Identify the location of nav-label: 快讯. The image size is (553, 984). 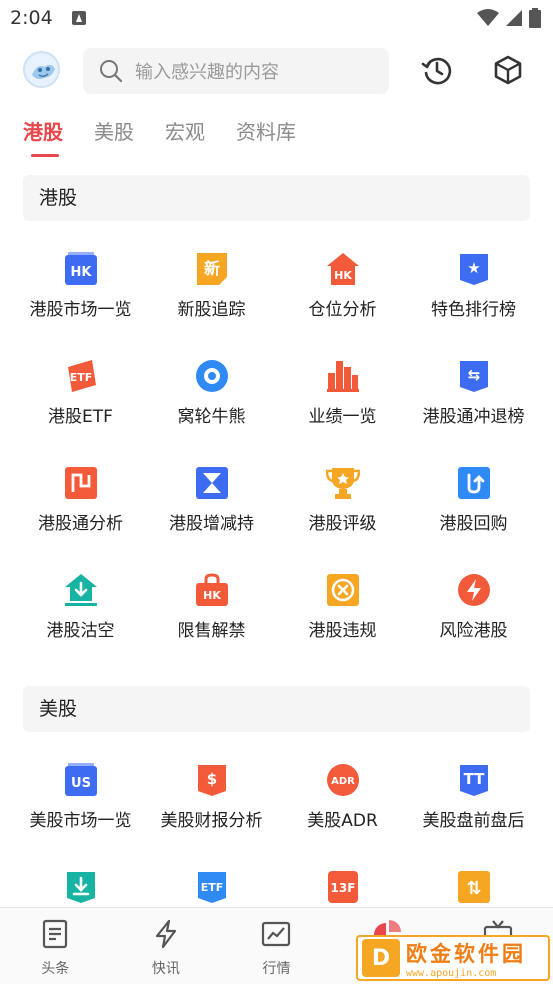
(165, 969).